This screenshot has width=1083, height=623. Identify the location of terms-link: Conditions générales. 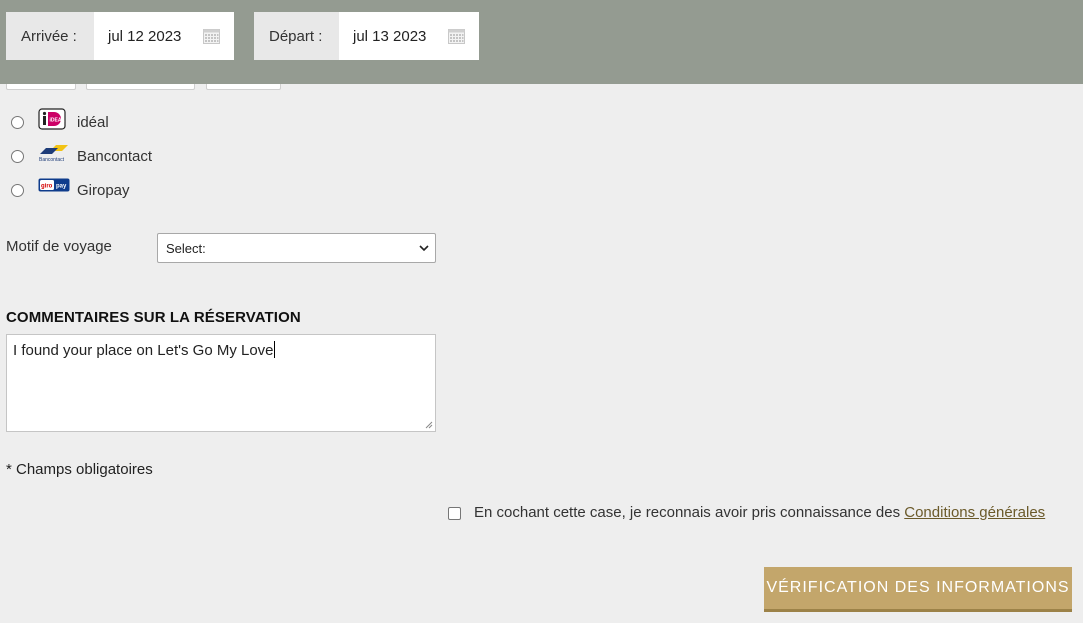
(974, 512).